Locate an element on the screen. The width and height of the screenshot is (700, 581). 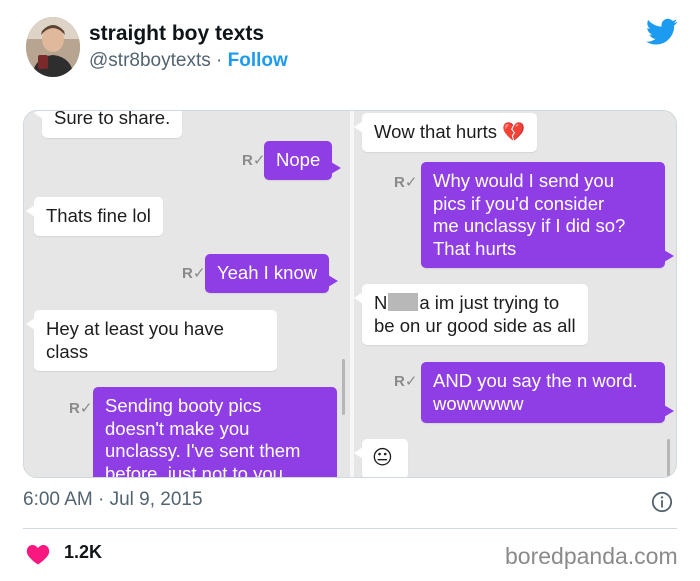
message-text: Wow that hurts is located at coordinates (436, 131).